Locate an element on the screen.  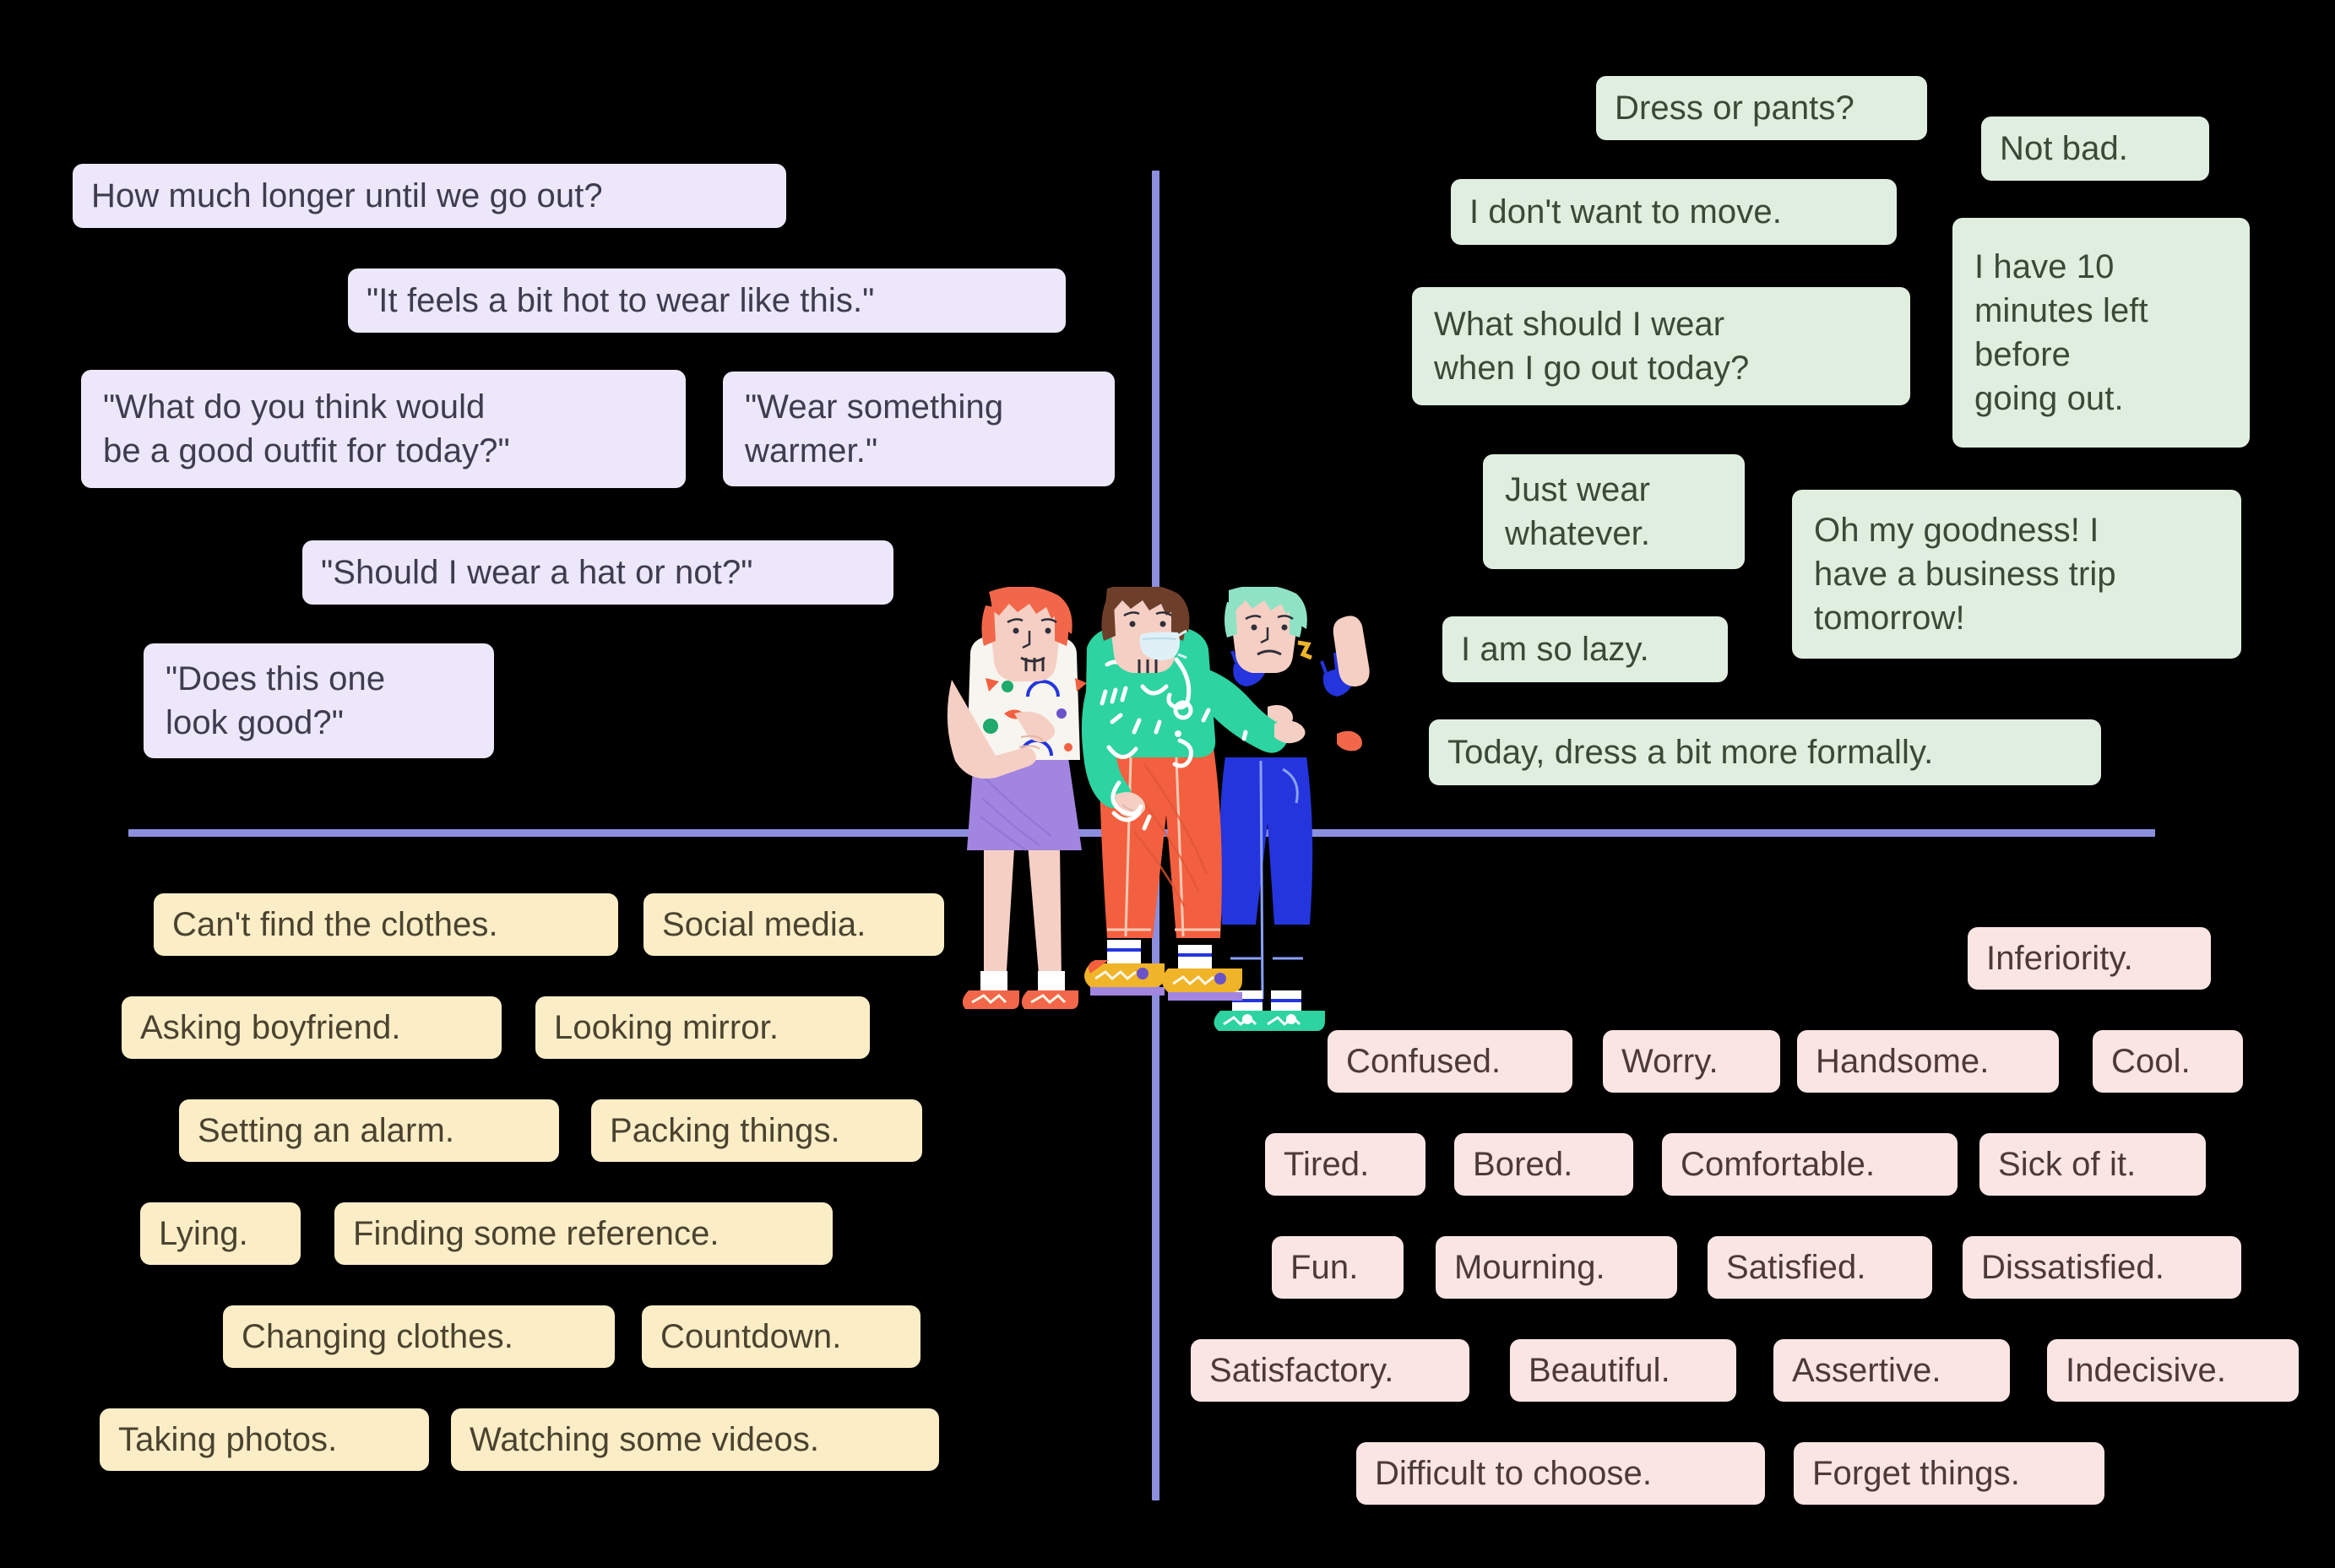
note-pink: Indecisive. is located at coordinates (2173, 1370).